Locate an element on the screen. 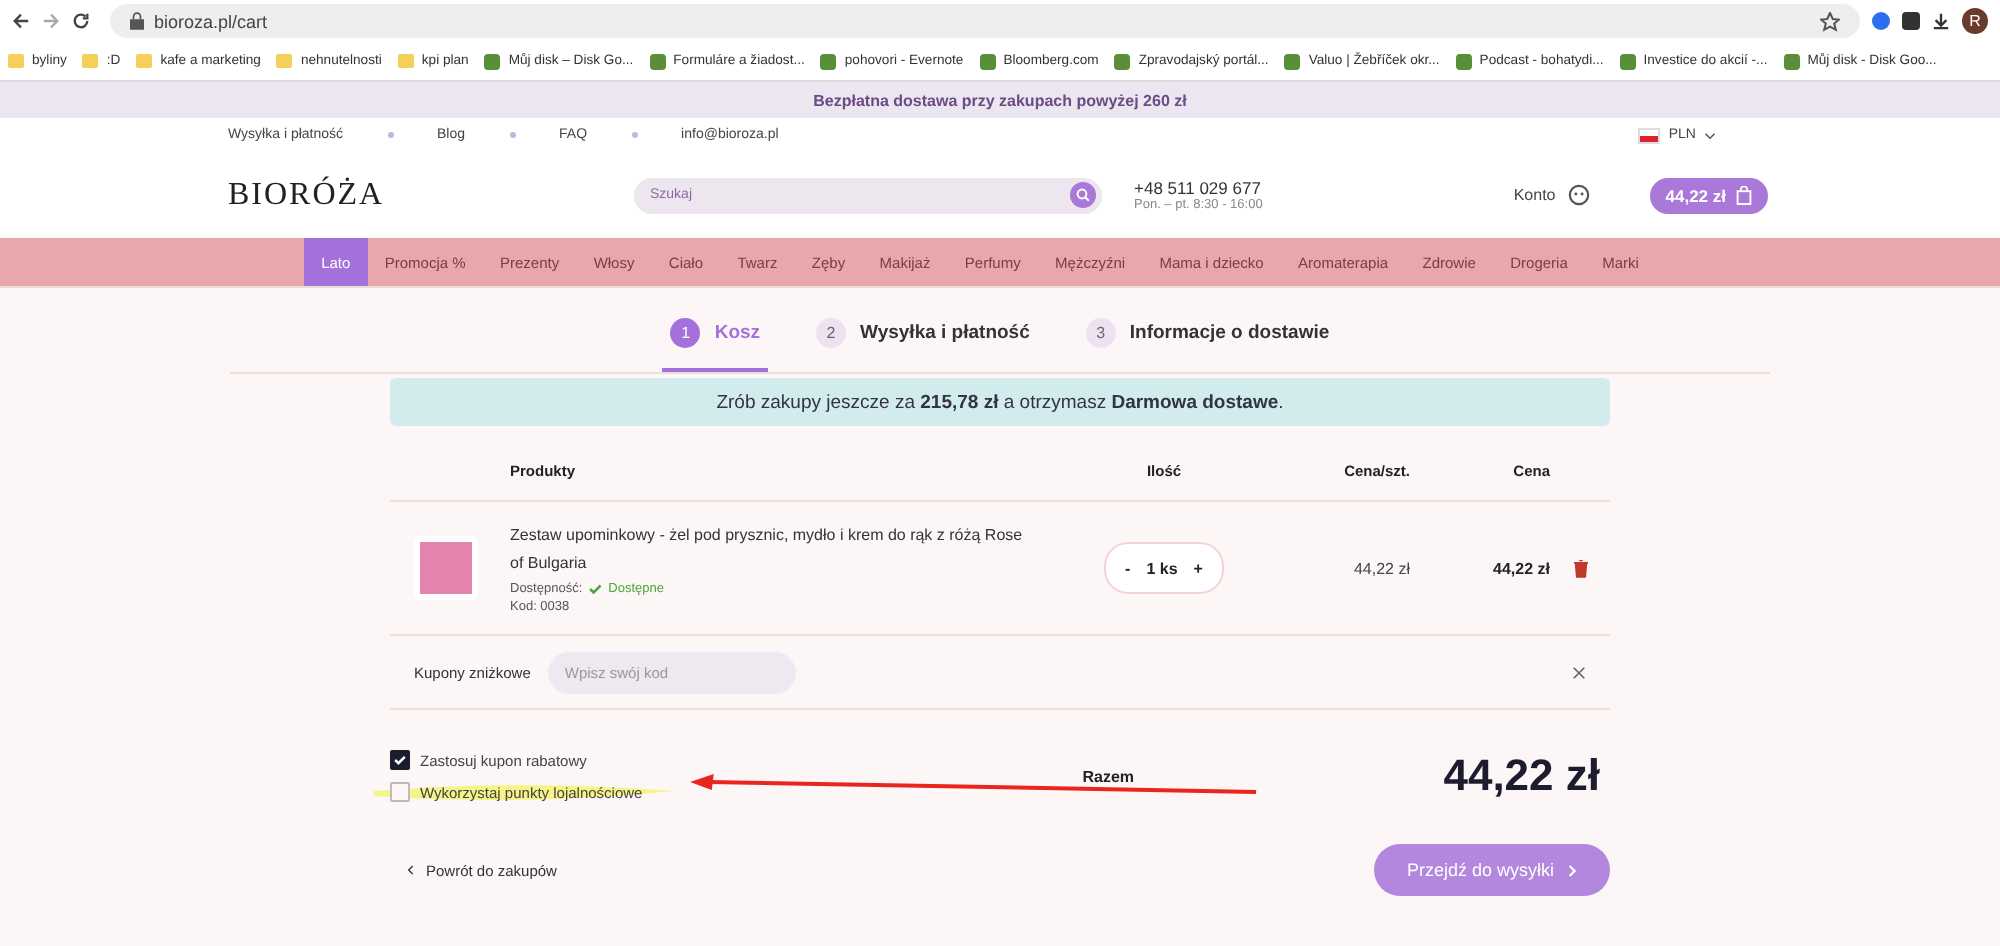 This screenshot has width=2000, height=946. check-icon is located at coordinates (595, 589).